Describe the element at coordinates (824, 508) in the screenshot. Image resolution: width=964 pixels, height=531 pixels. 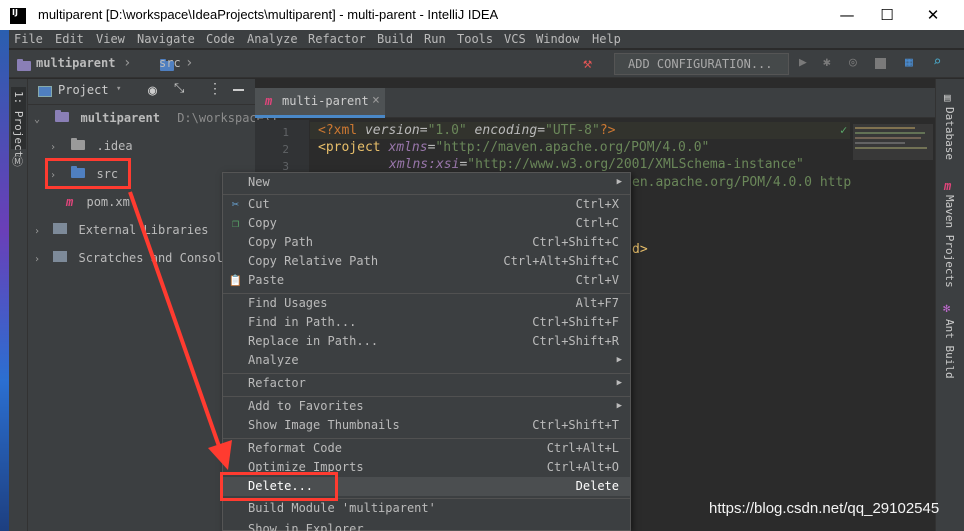
I see `watermark-text: https://blog.csdn.net/qq_29102545` at that location.